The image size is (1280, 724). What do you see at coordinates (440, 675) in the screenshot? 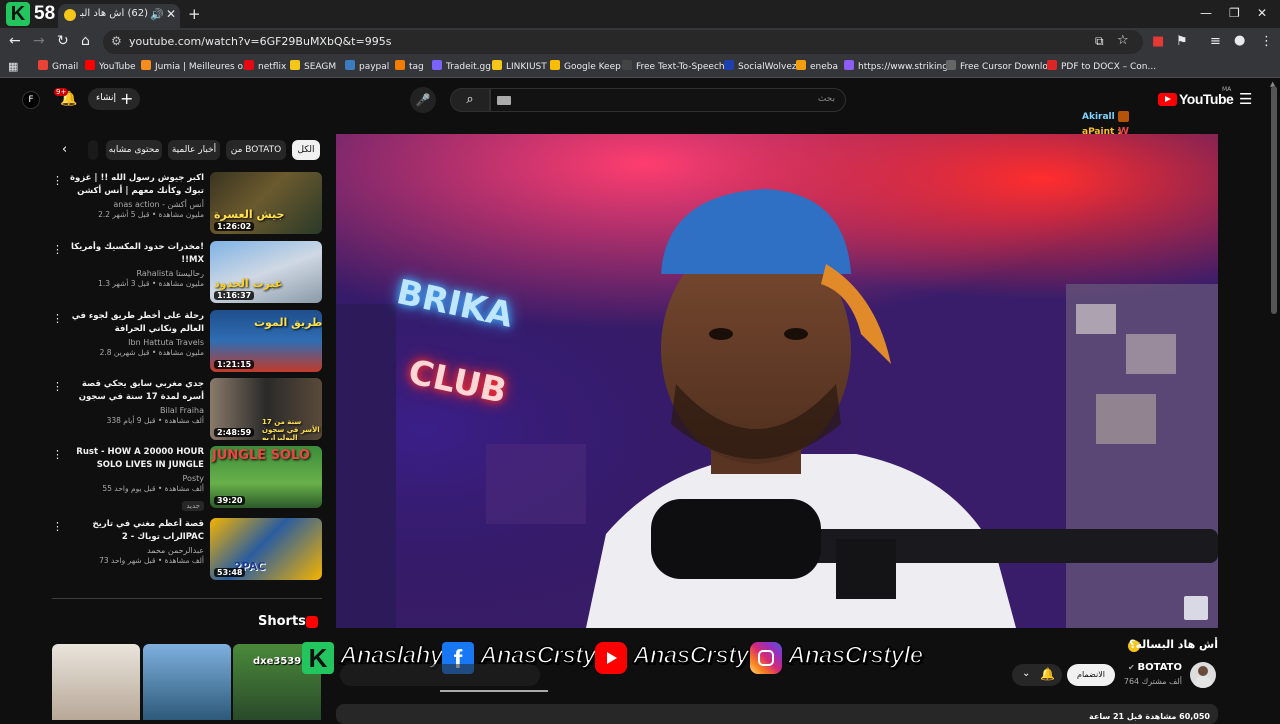
I see `video-actions-bar` at bounding box center [440, 675].